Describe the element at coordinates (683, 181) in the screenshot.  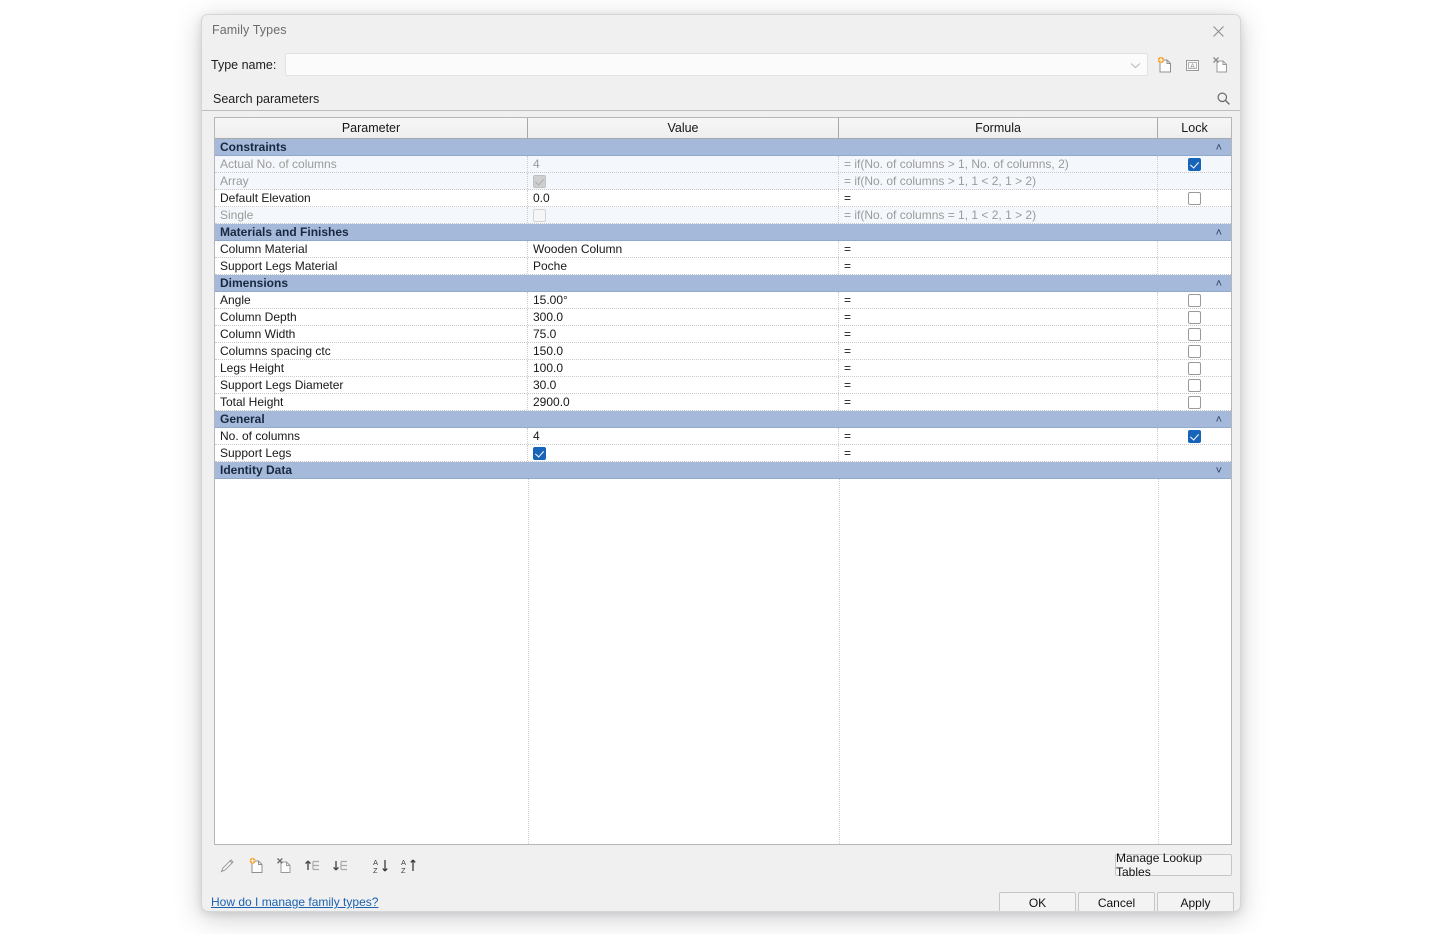
I see `parameter-value-cell` at that location.